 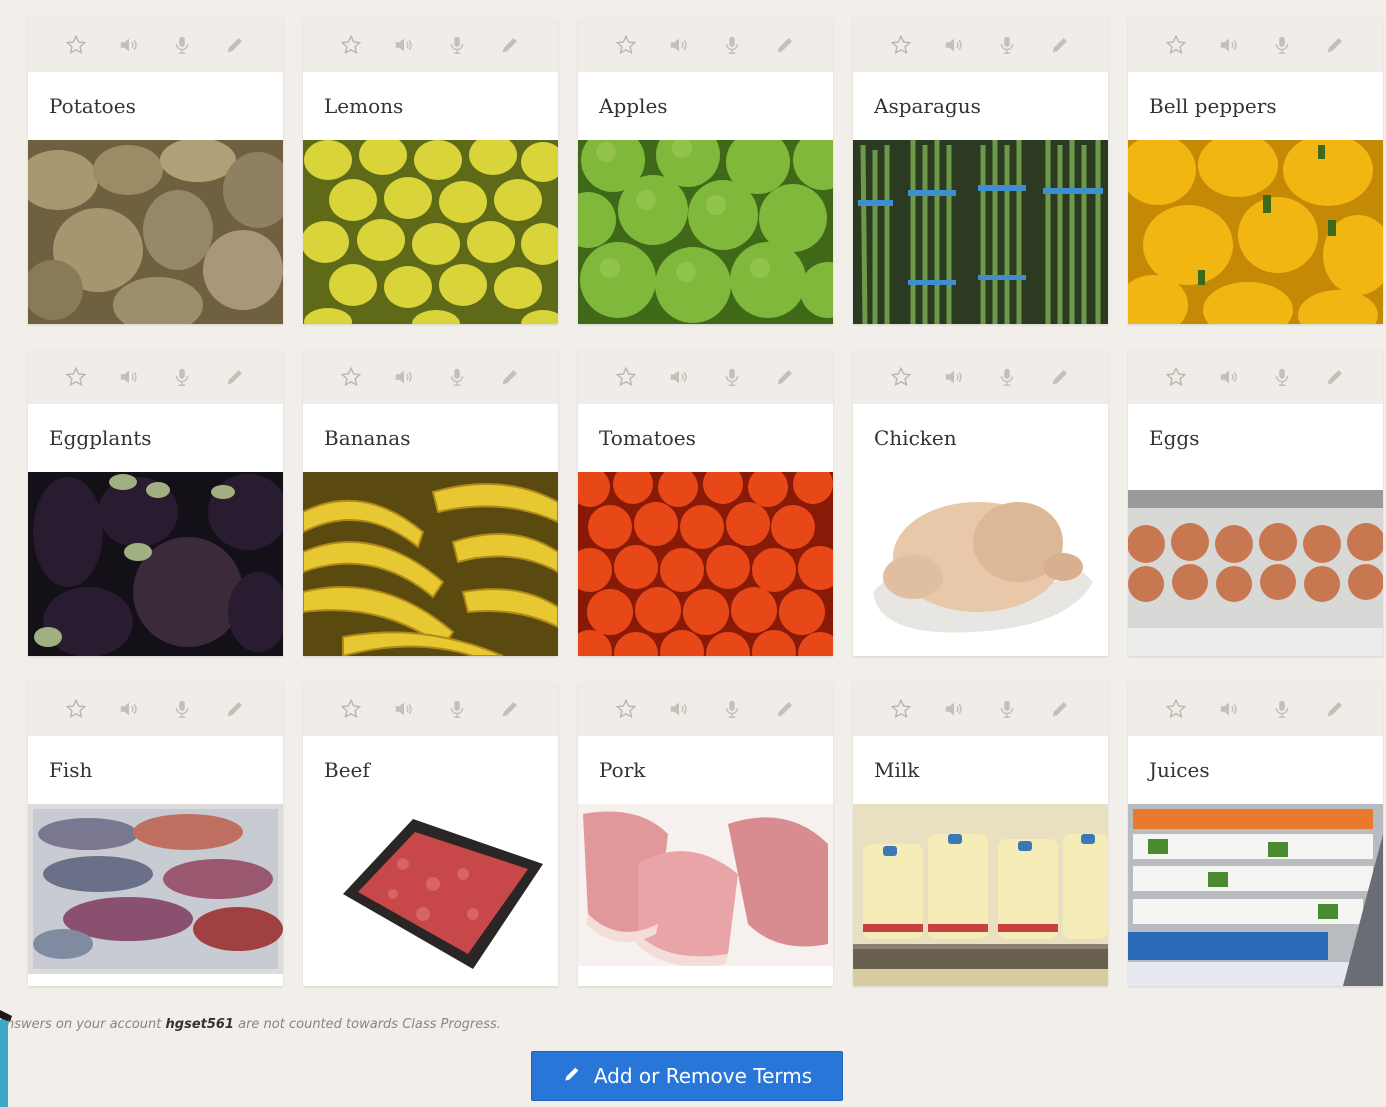 What do you see at coordinates (364, 106) in the screenshot?
I see `card-label: Lemons` at bounding box center [364, 106].